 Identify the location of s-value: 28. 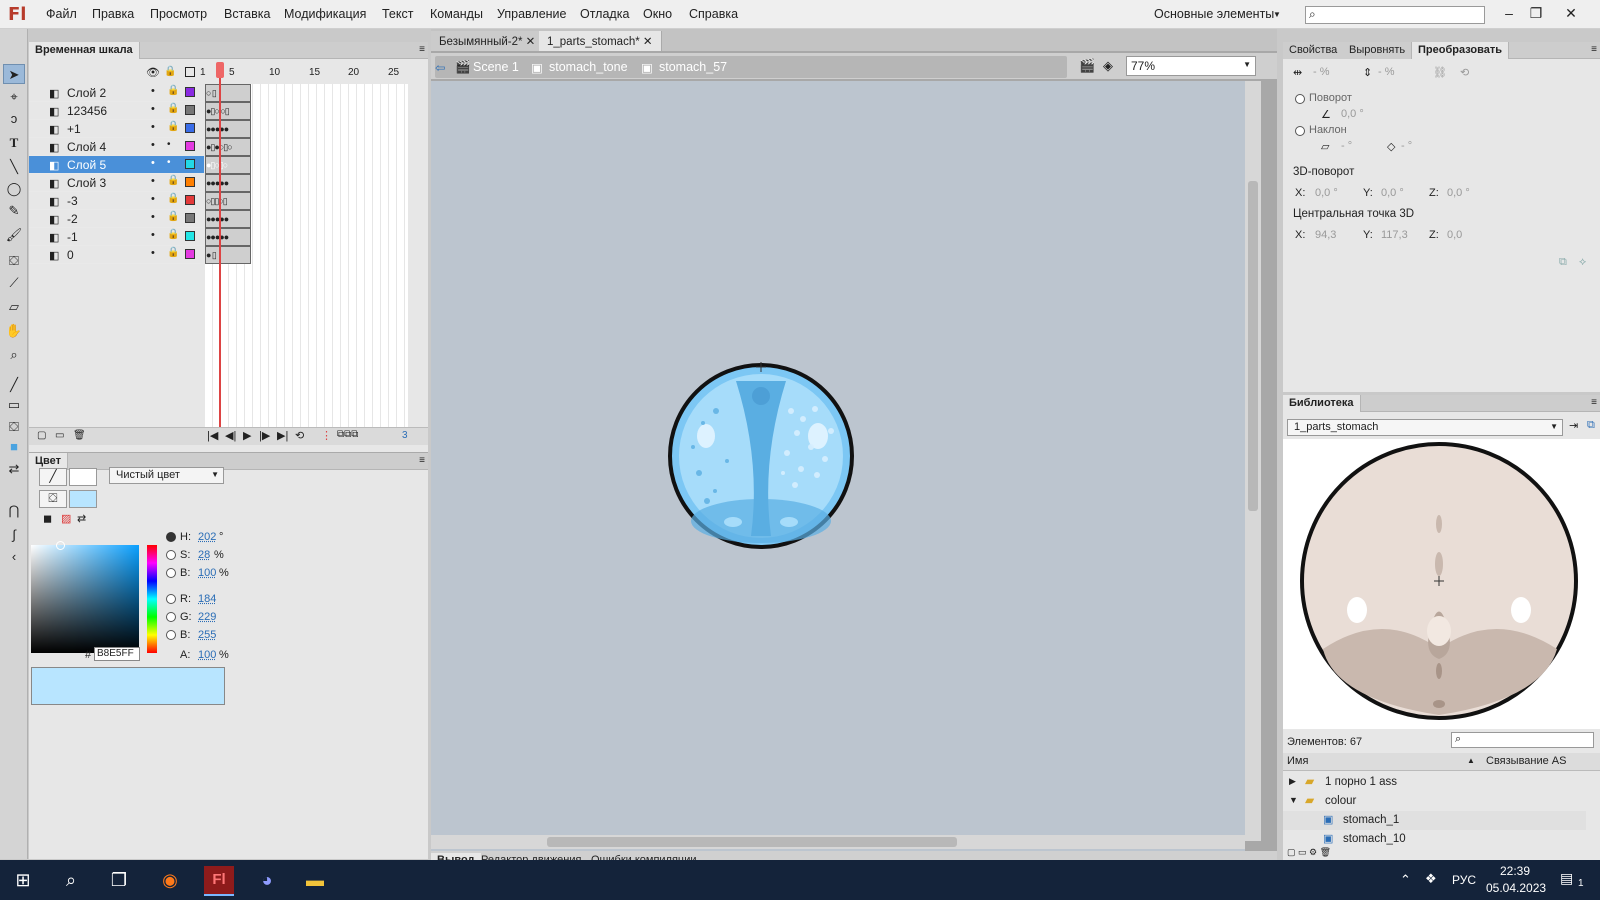
(204, 555).